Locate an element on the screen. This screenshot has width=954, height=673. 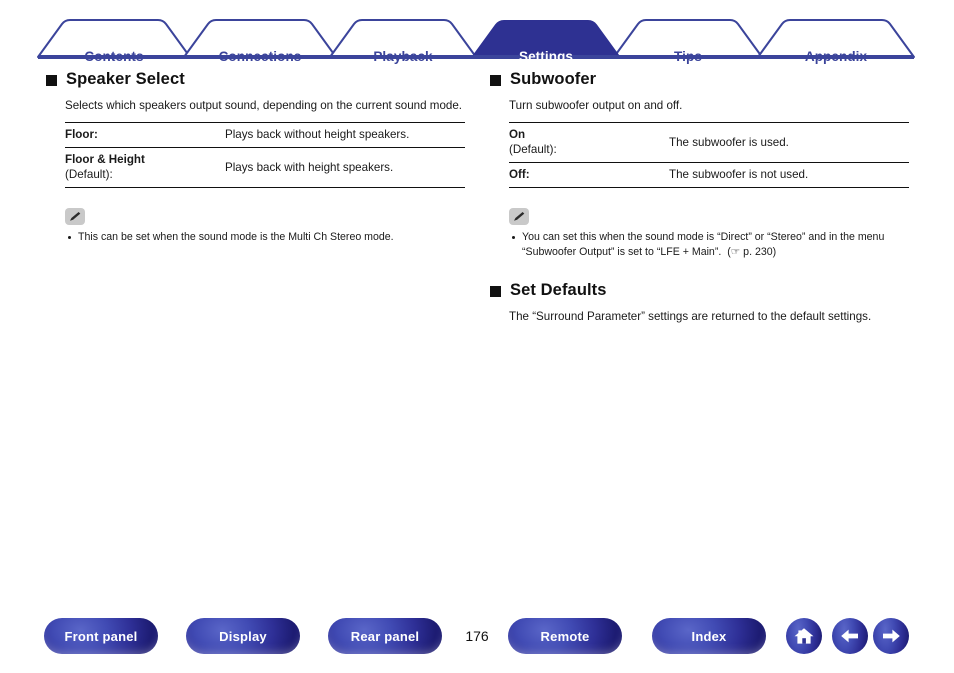
table-row: On (Default): The subwoofer is used. is located at coordinates (709, 142).